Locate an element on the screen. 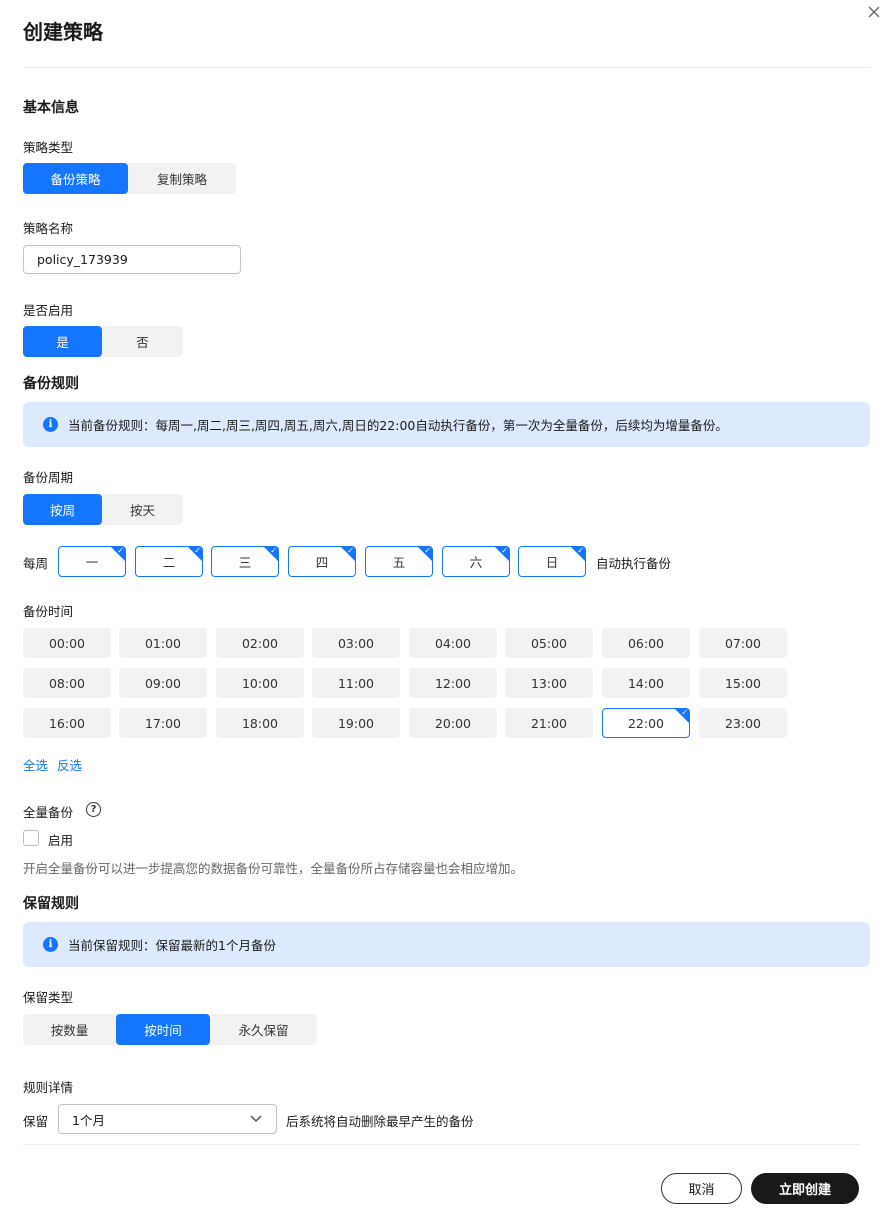 This screenshot has width=894, height=1215. time-slot: 07:00 is located at coordinates (743, 643).